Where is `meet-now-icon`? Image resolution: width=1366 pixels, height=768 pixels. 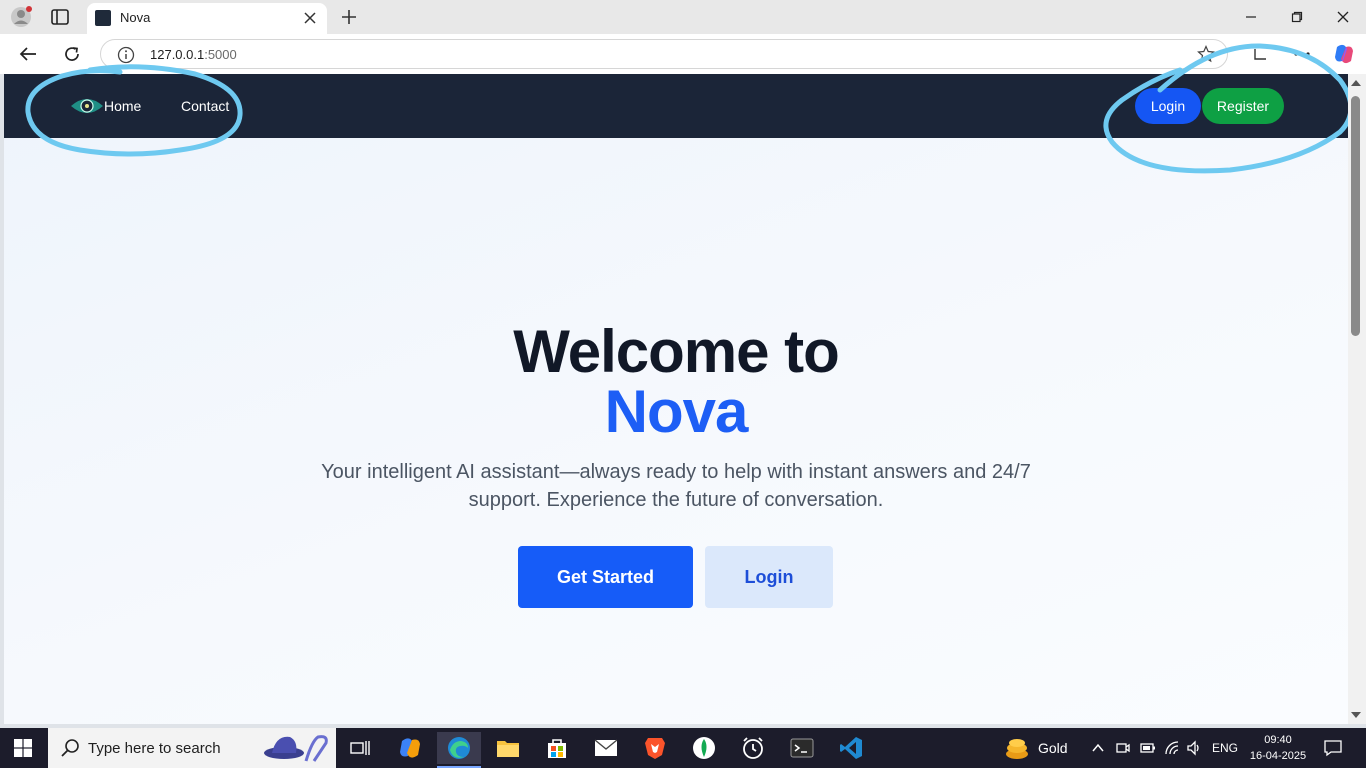
meet-now-icon is located at coordinates (1123, 748).